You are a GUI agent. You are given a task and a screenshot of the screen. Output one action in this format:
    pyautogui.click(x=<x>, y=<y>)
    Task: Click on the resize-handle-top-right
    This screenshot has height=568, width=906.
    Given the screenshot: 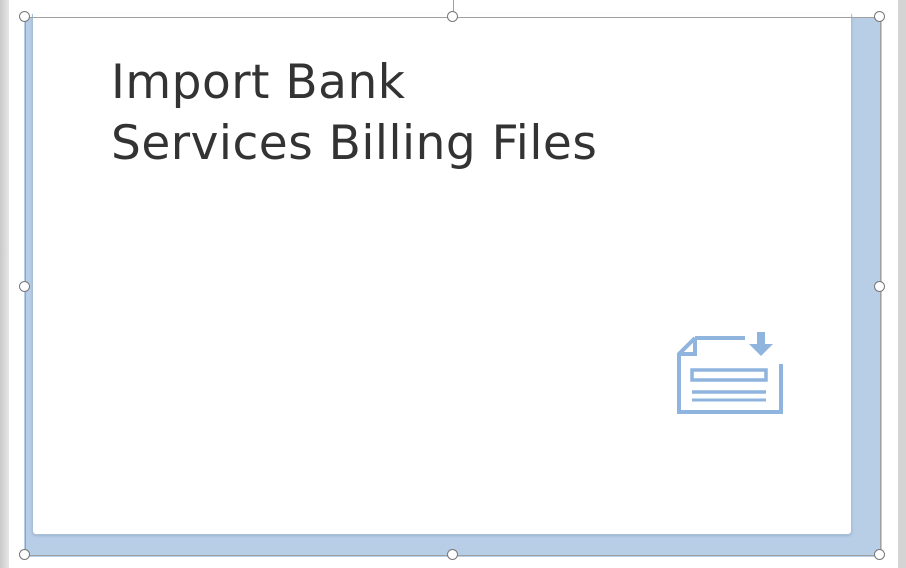 What is the action you would take?
    pyautogui.click(x=879, y=16)
    